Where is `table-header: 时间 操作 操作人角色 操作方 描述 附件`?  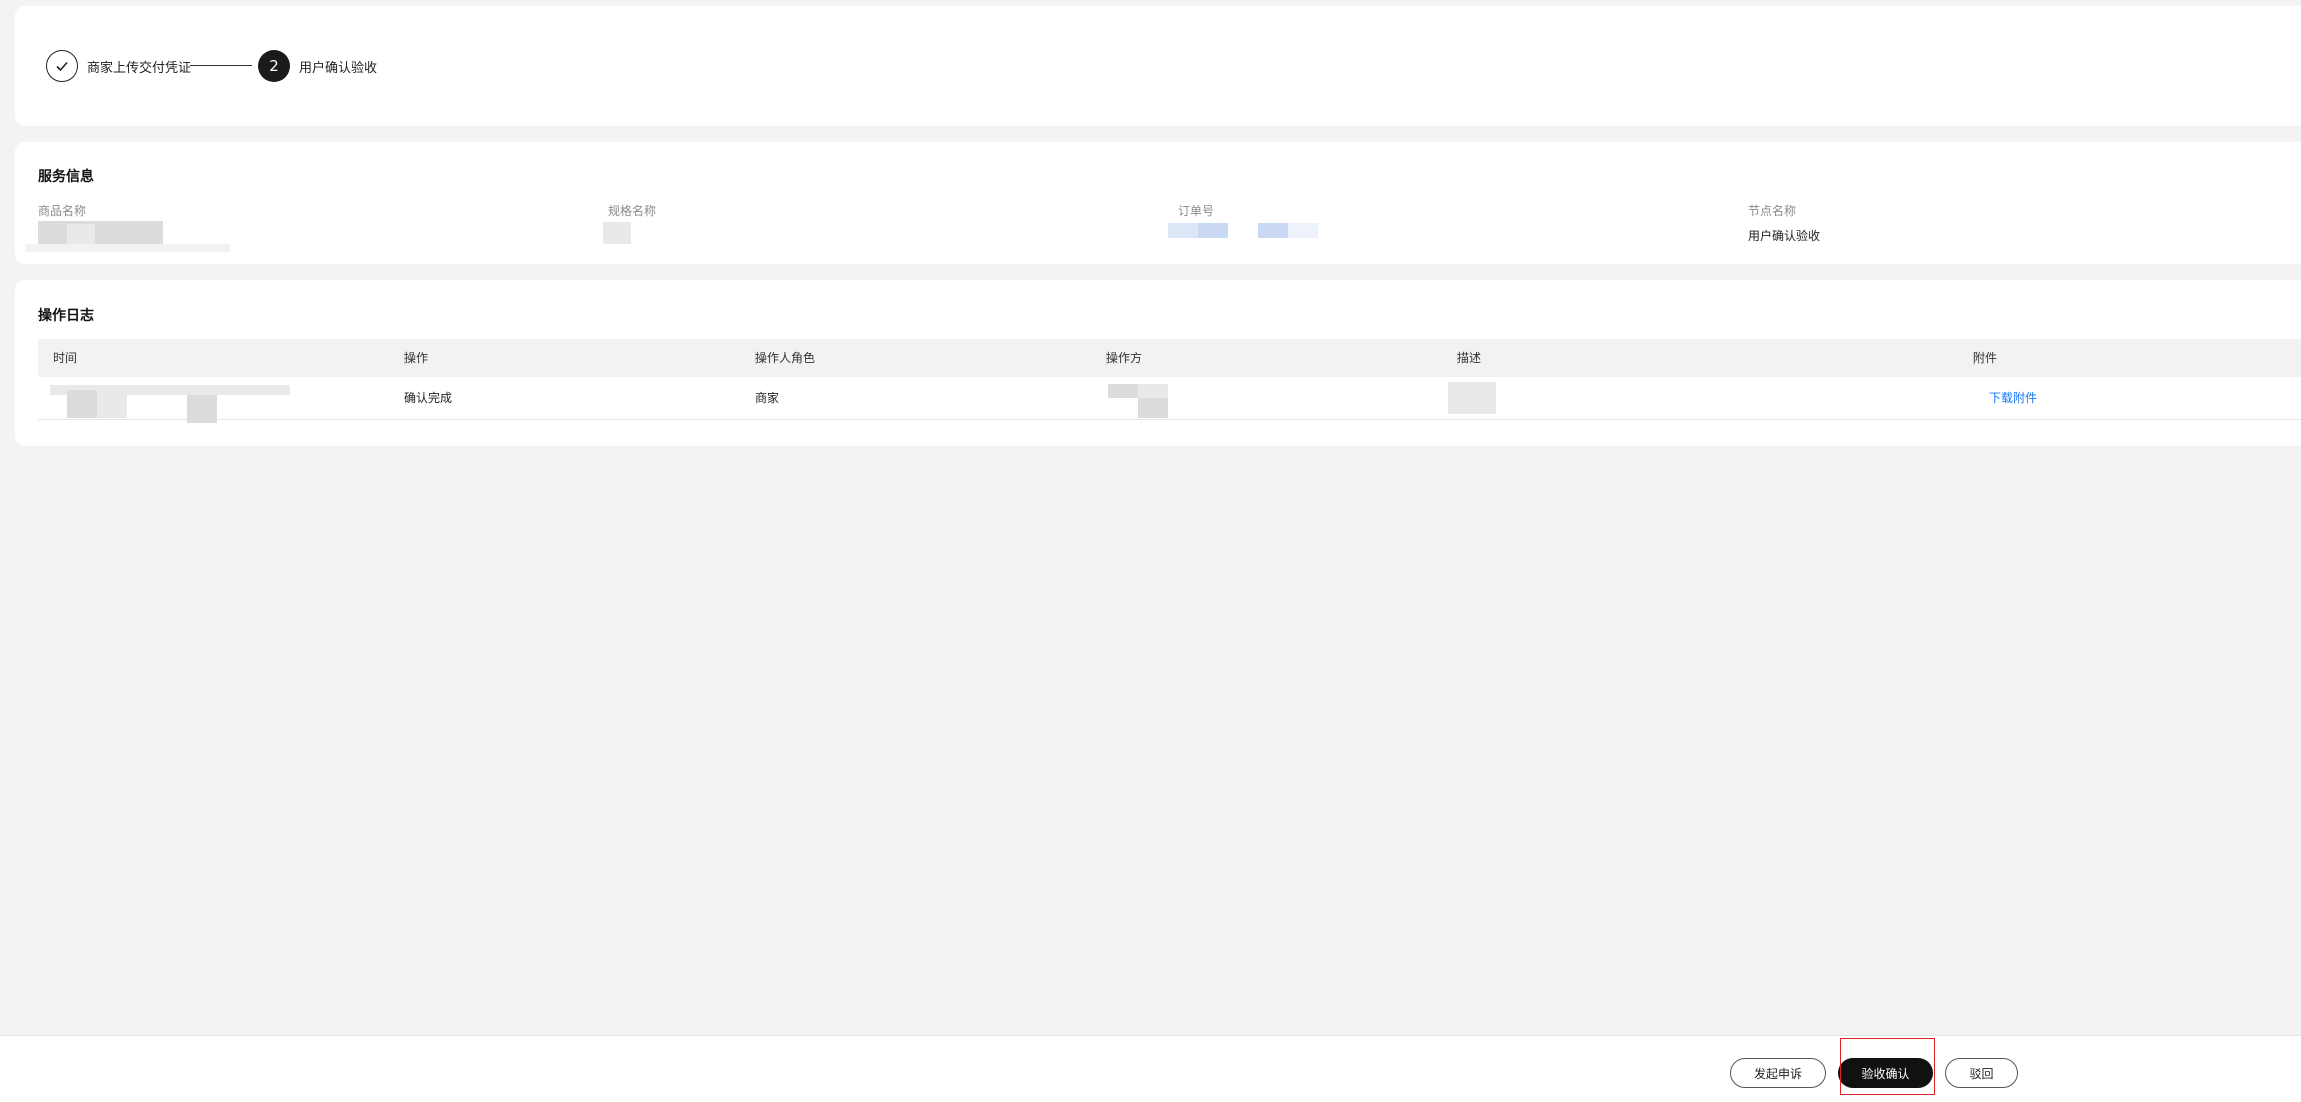
table-header: 时间 操作 操作人角色 操作方 描述 附件 is located at coordinates (1169, 358).